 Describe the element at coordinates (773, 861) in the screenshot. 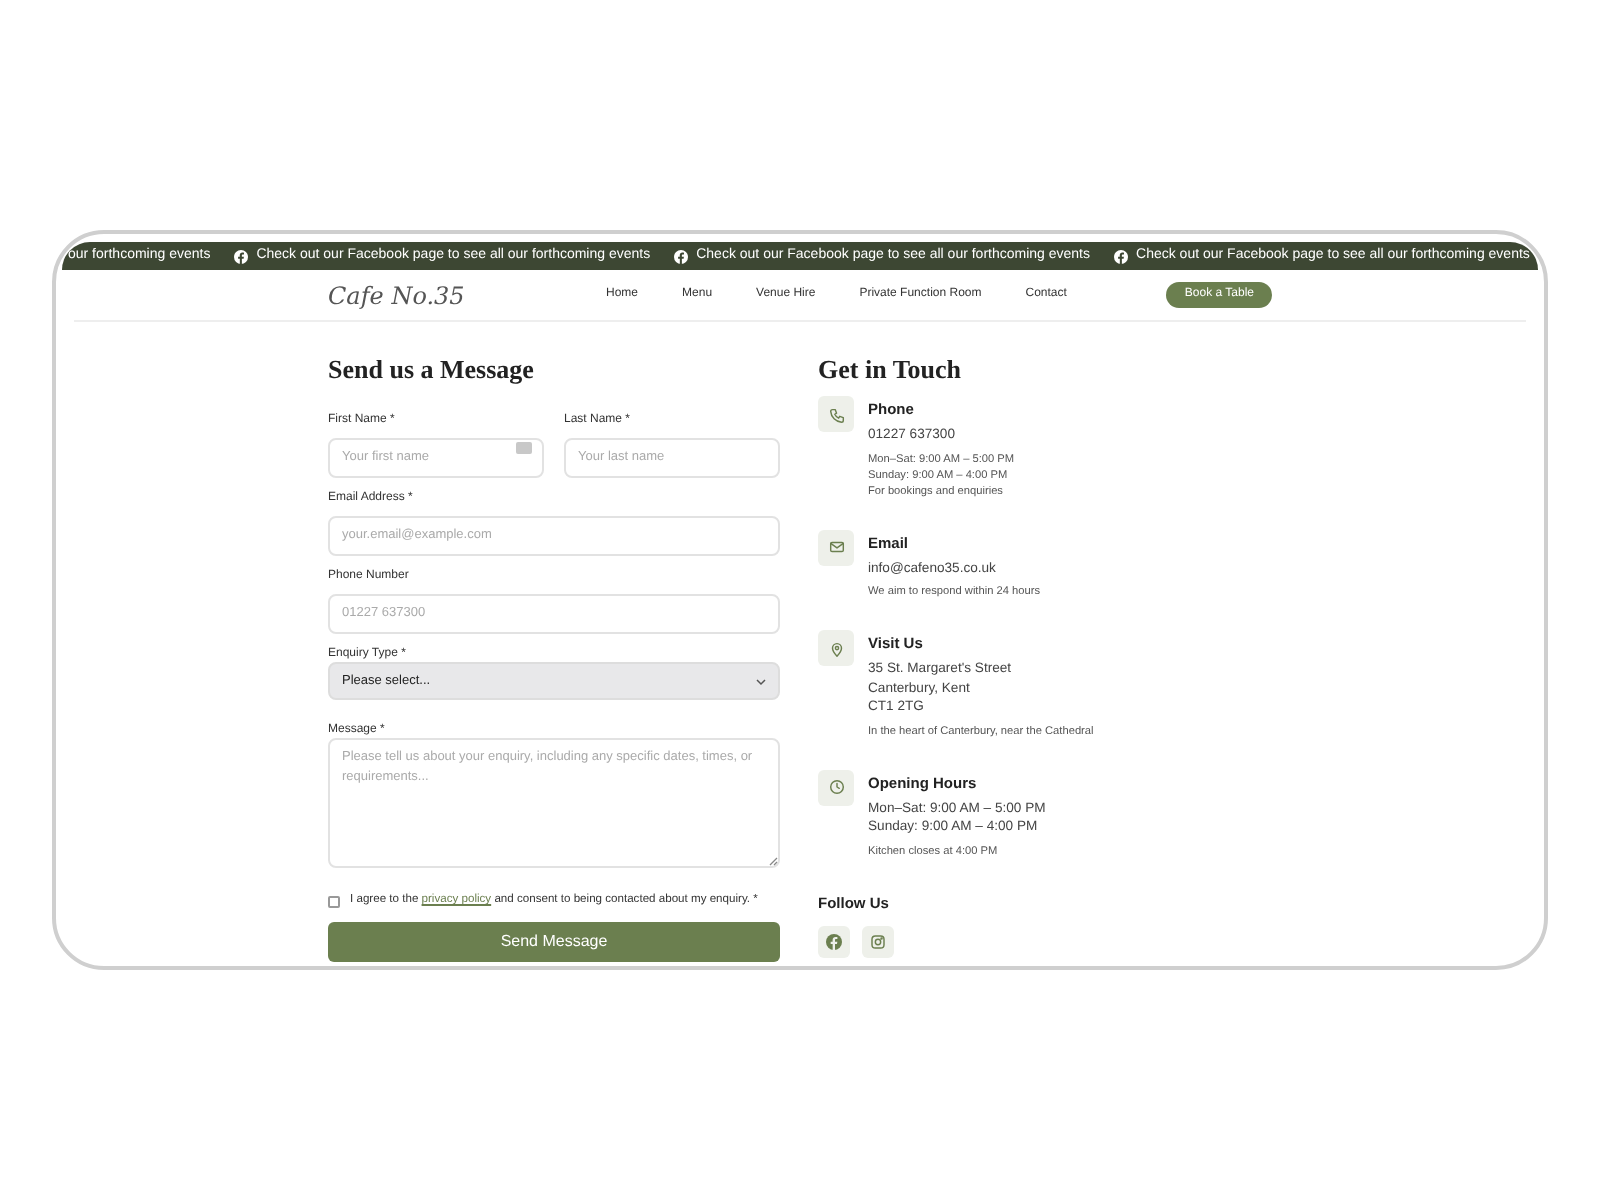

I see `resize-handle-icon` at that location.